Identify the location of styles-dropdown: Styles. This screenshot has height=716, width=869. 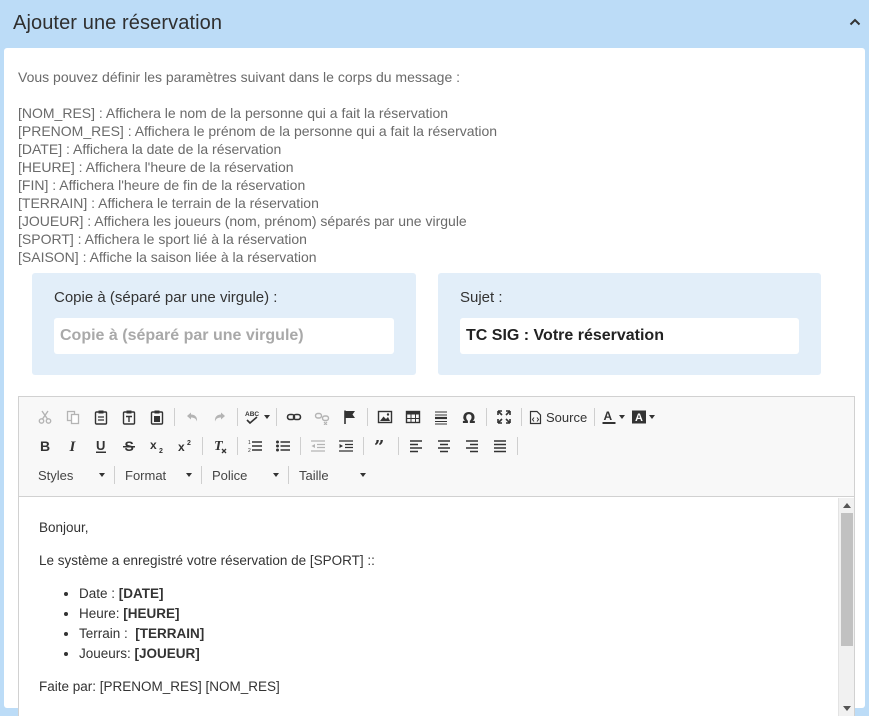
(71, 475).